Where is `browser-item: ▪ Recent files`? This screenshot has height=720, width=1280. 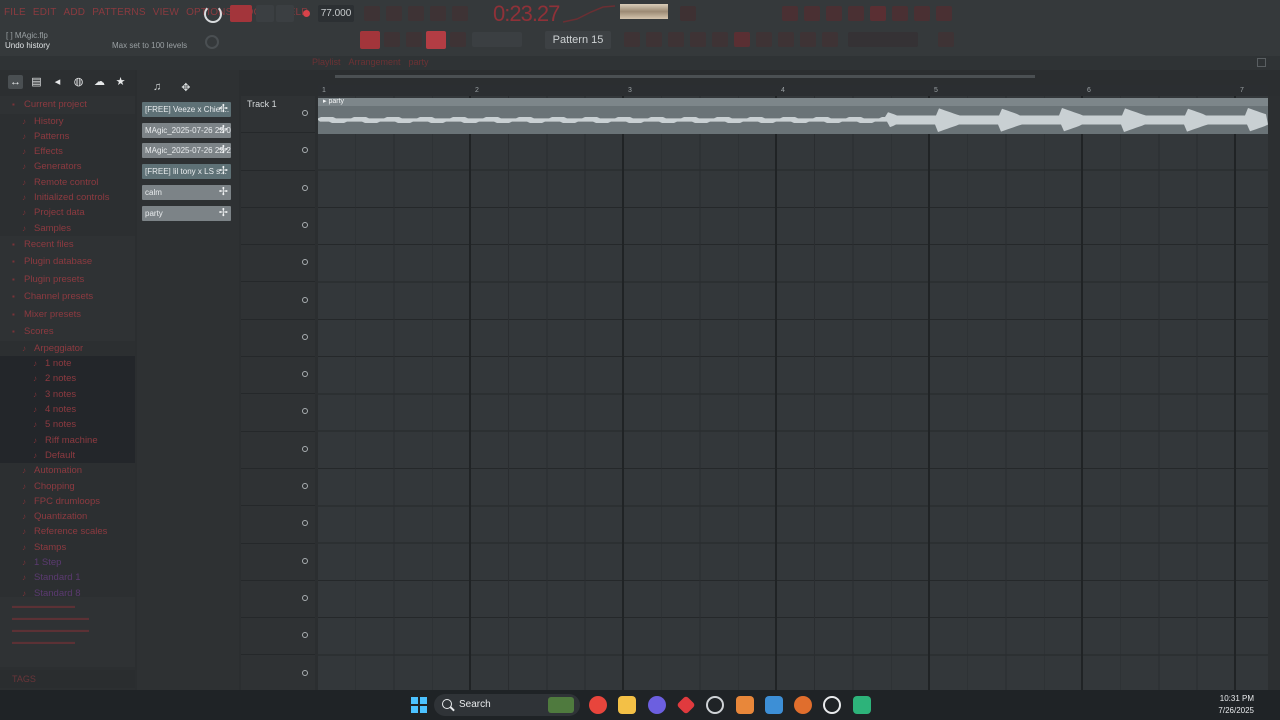 browser-item: ▪ Recent files is located at coordinates (67, 244).